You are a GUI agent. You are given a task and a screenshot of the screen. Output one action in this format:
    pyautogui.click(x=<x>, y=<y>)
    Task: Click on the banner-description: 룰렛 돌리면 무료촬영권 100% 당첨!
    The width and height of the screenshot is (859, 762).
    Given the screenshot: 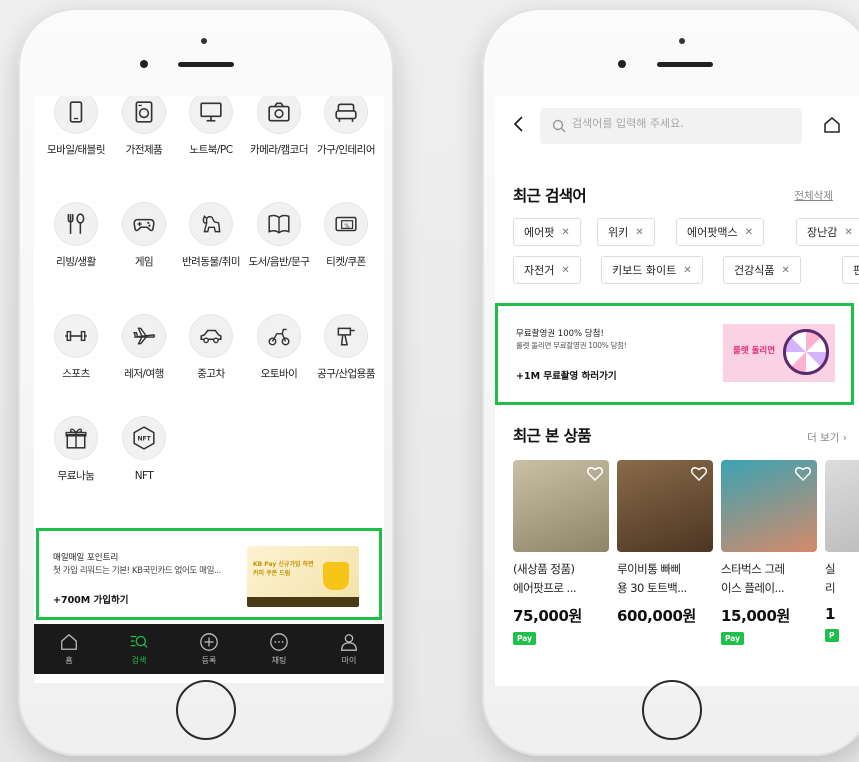 What is the action you would take?
    pyautogui.click(x=571, y=345)
    